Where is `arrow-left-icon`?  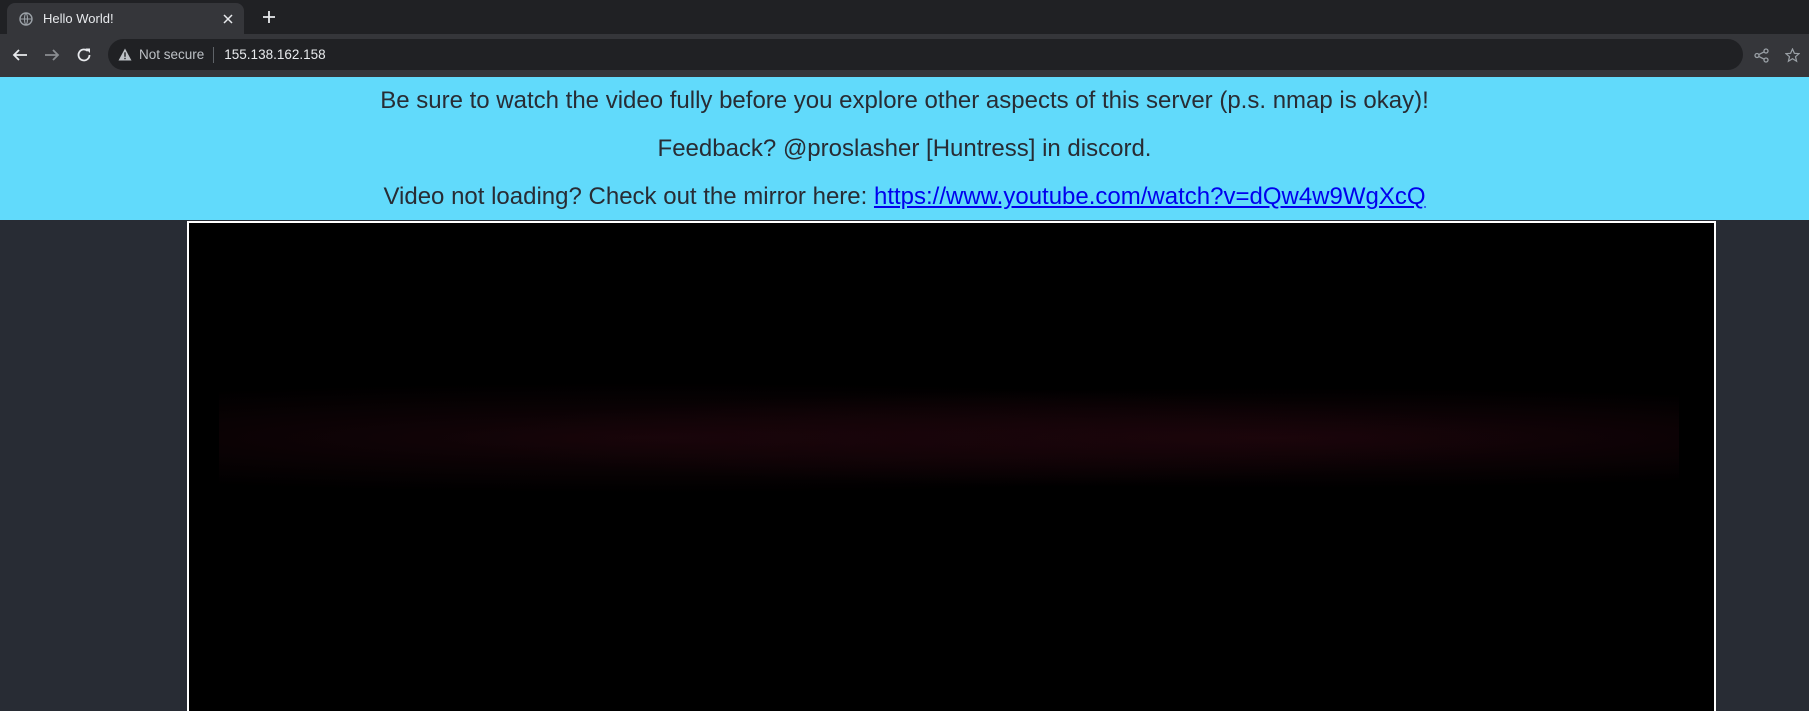 arrow-left-icon is located at coordinates (19, 55).